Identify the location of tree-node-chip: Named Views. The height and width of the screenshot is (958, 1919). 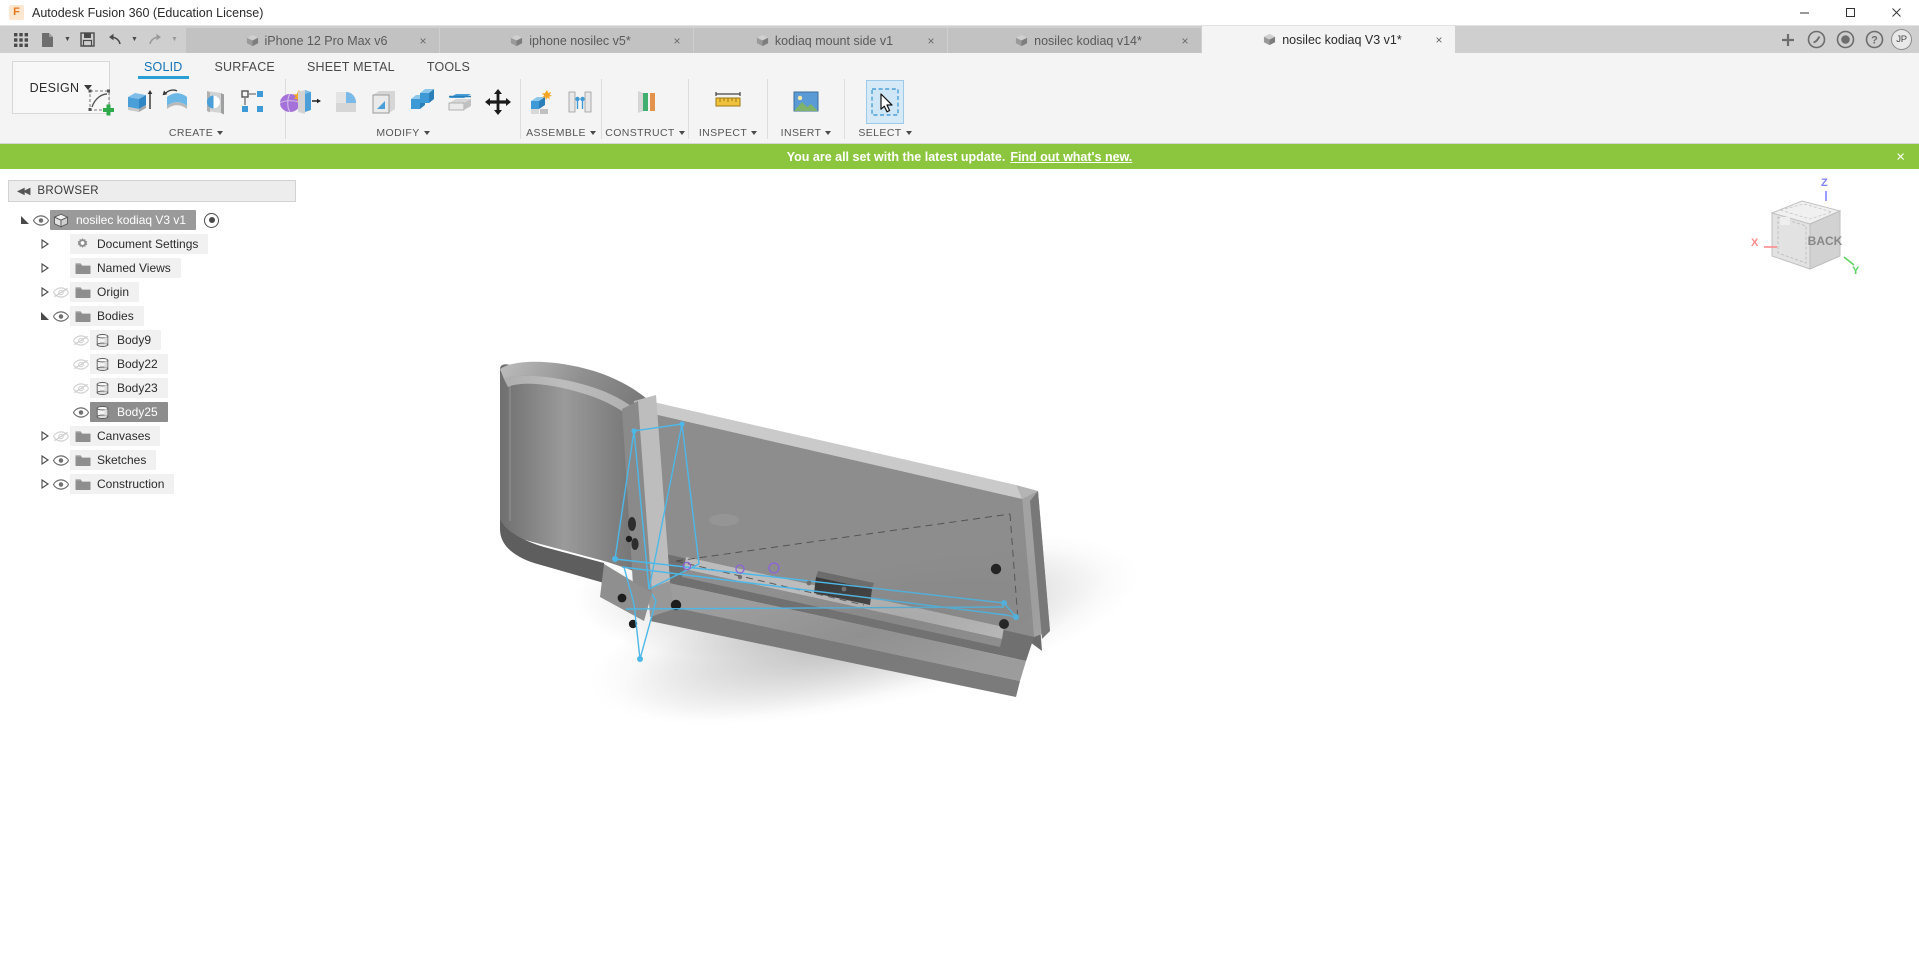
(125, 268).